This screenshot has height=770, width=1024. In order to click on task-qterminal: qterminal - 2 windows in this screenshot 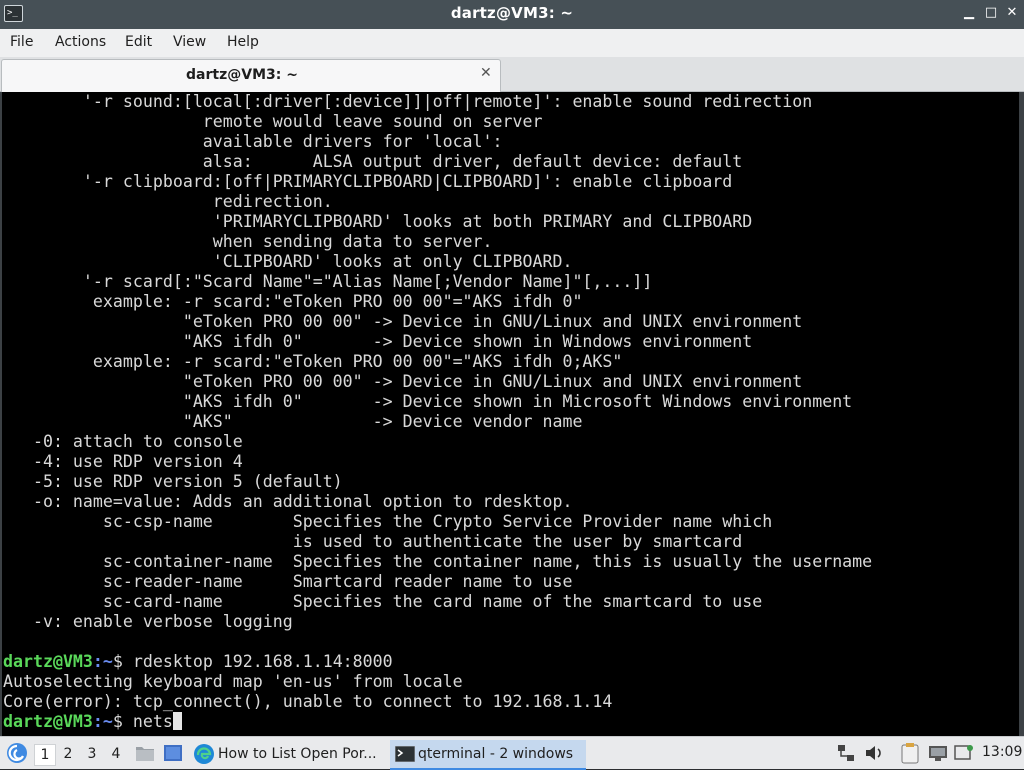, I will do `click(488, 755)`.